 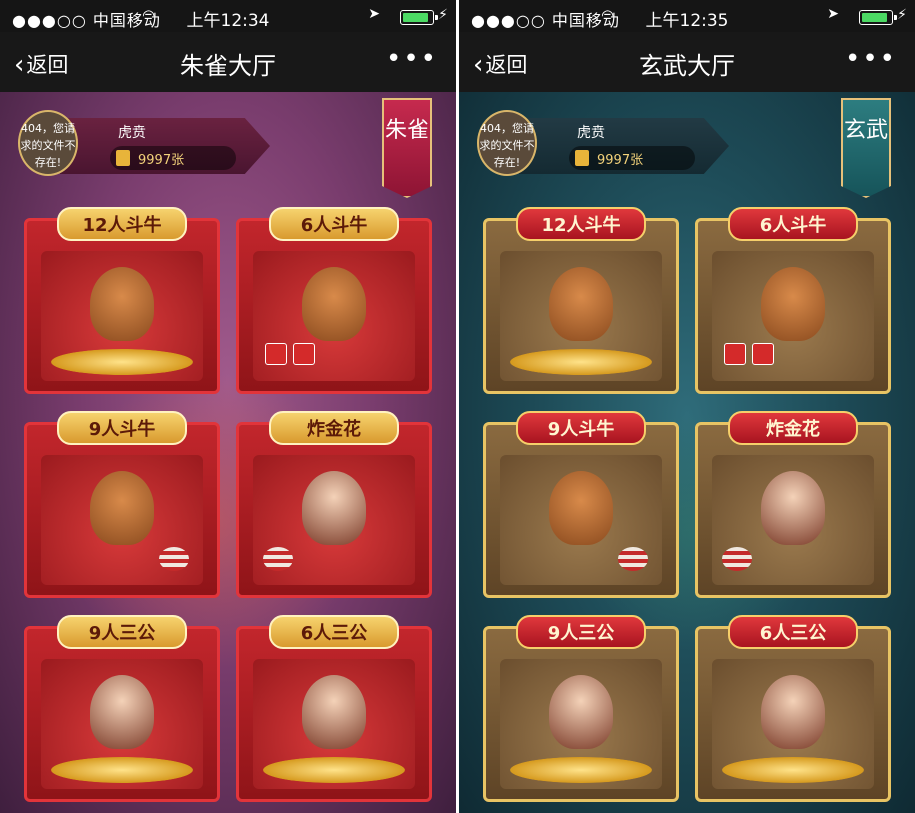 I want to click on nav-bar: ‹返回 朱雀大厅 •••, so click(x=228, y=62).